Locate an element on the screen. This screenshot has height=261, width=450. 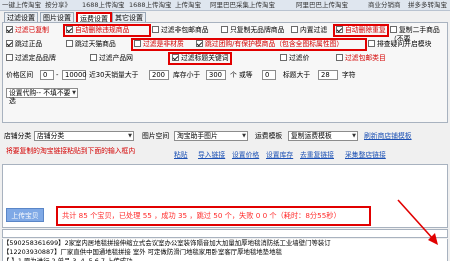
shop-category-label: 店铺分类 is located at coordinates (18, 136).